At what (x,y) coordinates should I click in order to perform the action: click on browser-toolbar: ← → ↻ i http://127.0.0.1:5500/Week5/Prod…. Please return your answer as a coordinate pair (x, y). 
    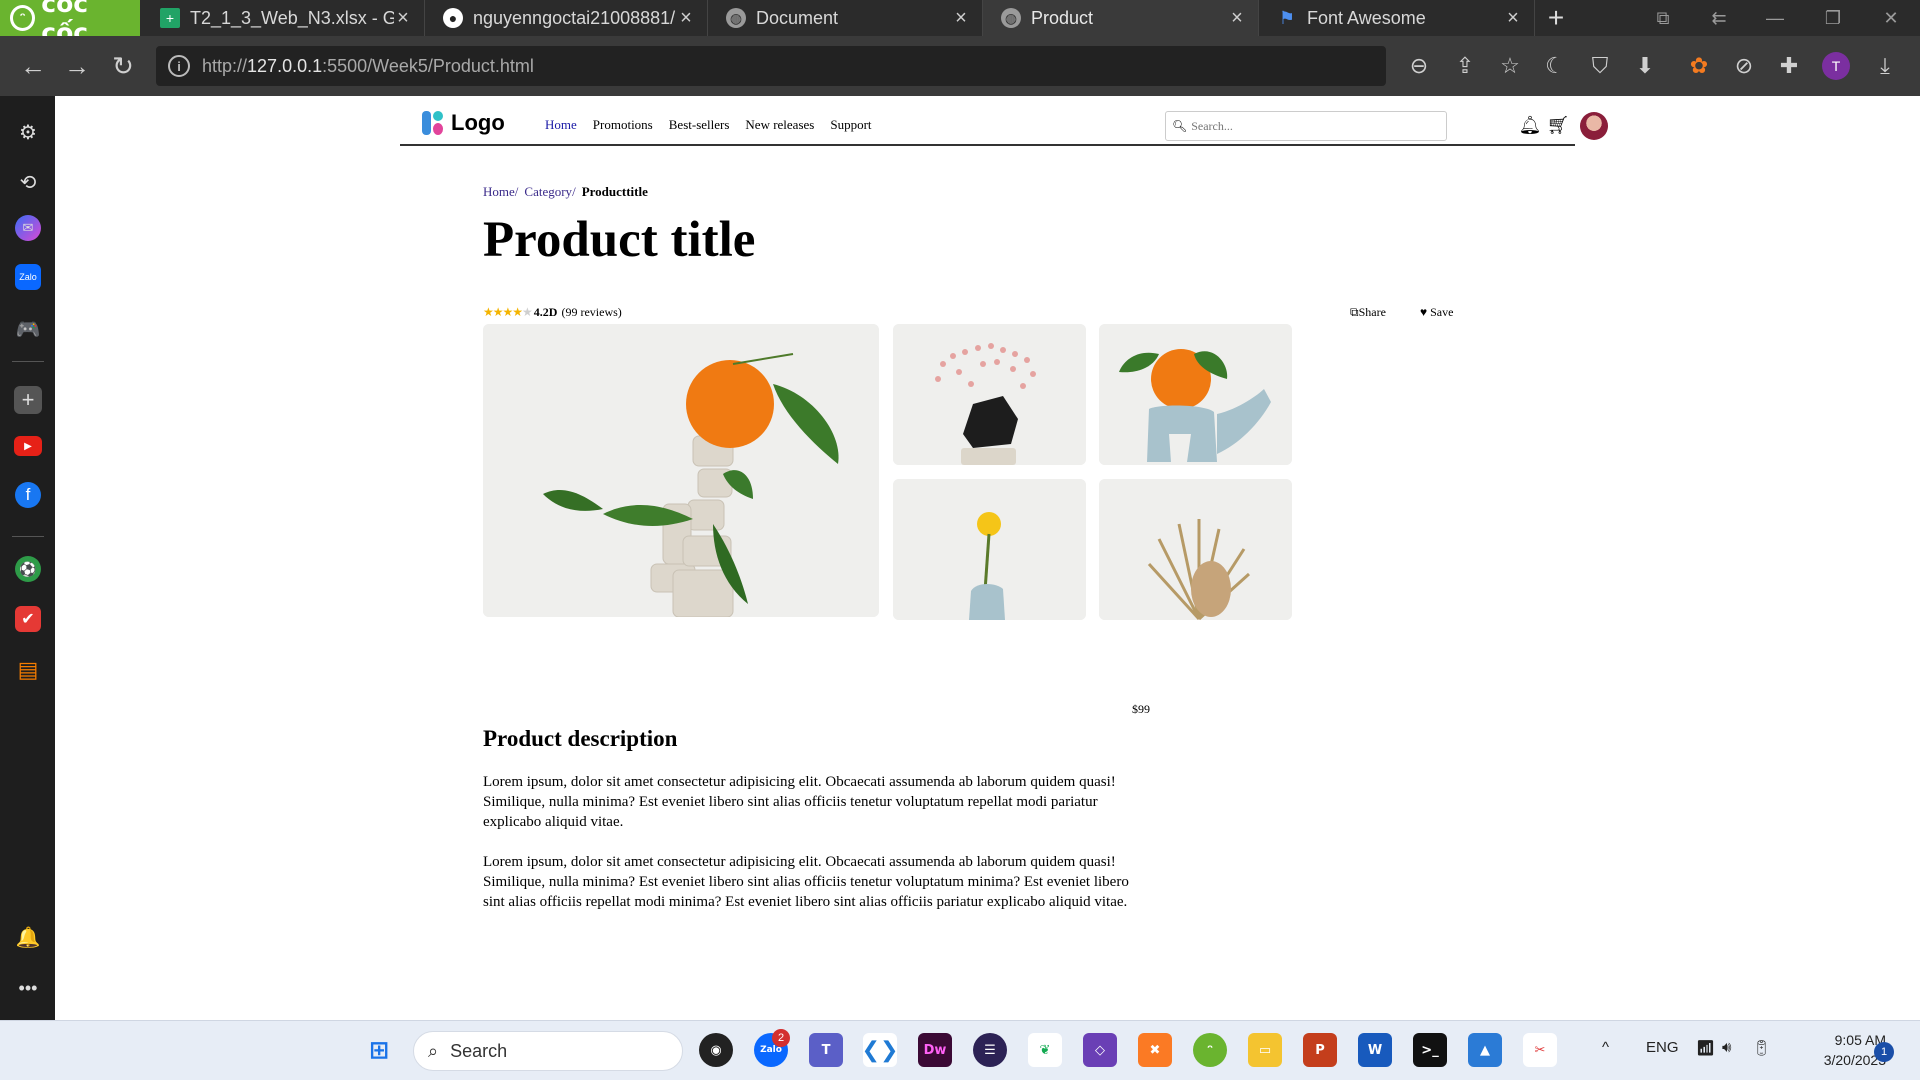
    Looking at the image, I should click on (960, 66).